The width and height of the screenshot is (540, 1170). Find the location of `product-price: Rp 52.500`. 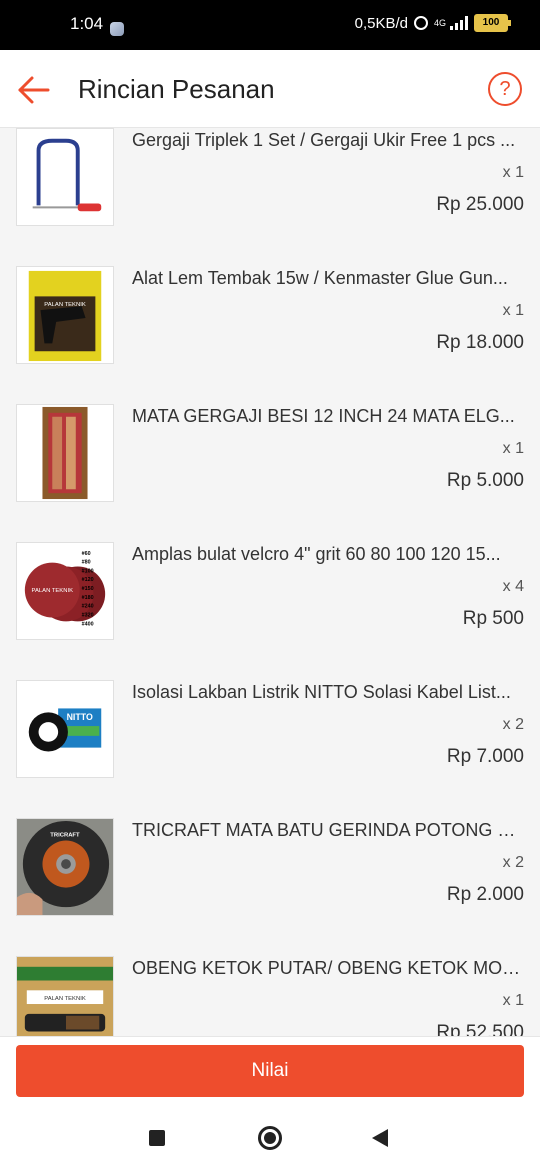

product-price: Rp 52.500 is located at coordinates (480, 1029).